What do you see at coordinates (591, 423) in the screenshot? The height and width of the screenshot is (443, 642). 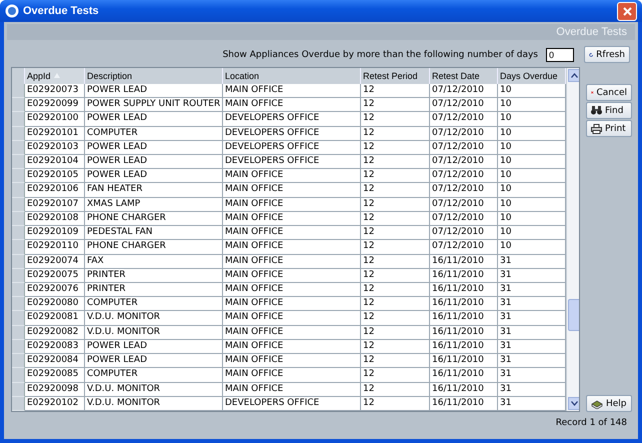 I see `record-counter: Record 1 of 148` at bounding box center [591, 423].